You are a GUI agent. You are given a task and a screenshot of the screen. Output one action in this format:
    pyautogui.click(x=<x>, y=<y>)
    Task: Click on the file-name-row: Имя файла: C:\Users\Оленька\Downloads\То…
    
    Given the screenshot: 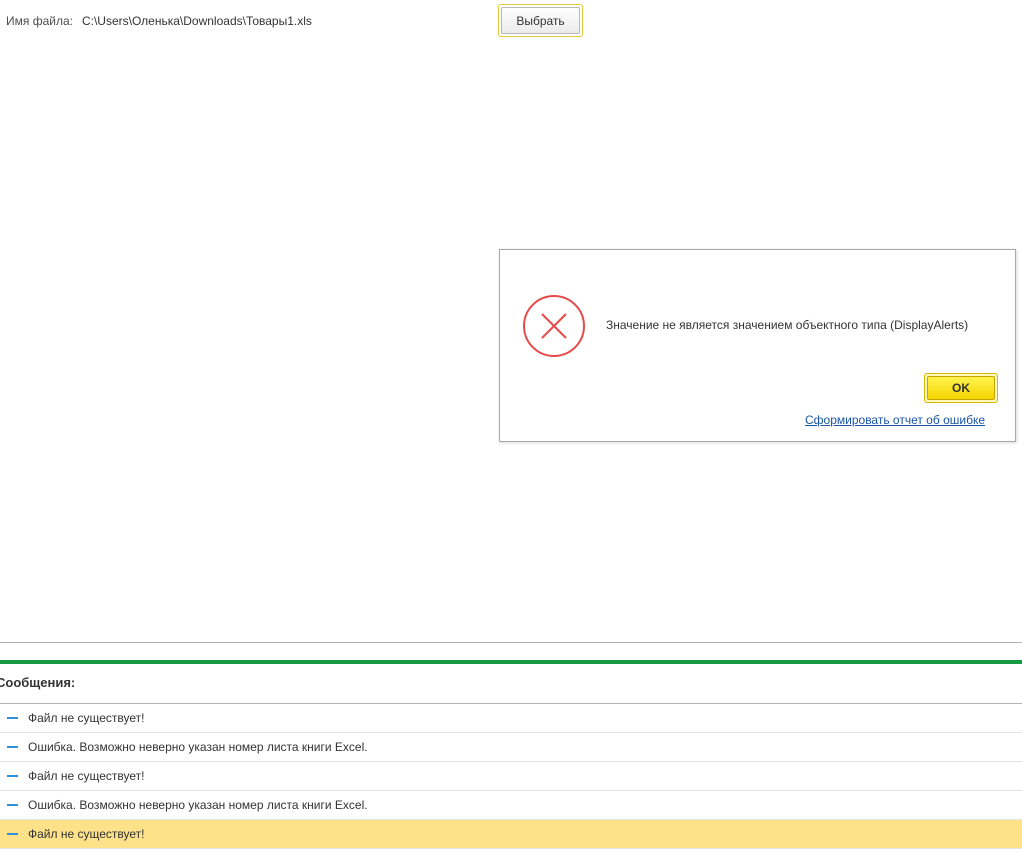 What is the action you would take?
    pyautogui.click(x=159, y=21)
    